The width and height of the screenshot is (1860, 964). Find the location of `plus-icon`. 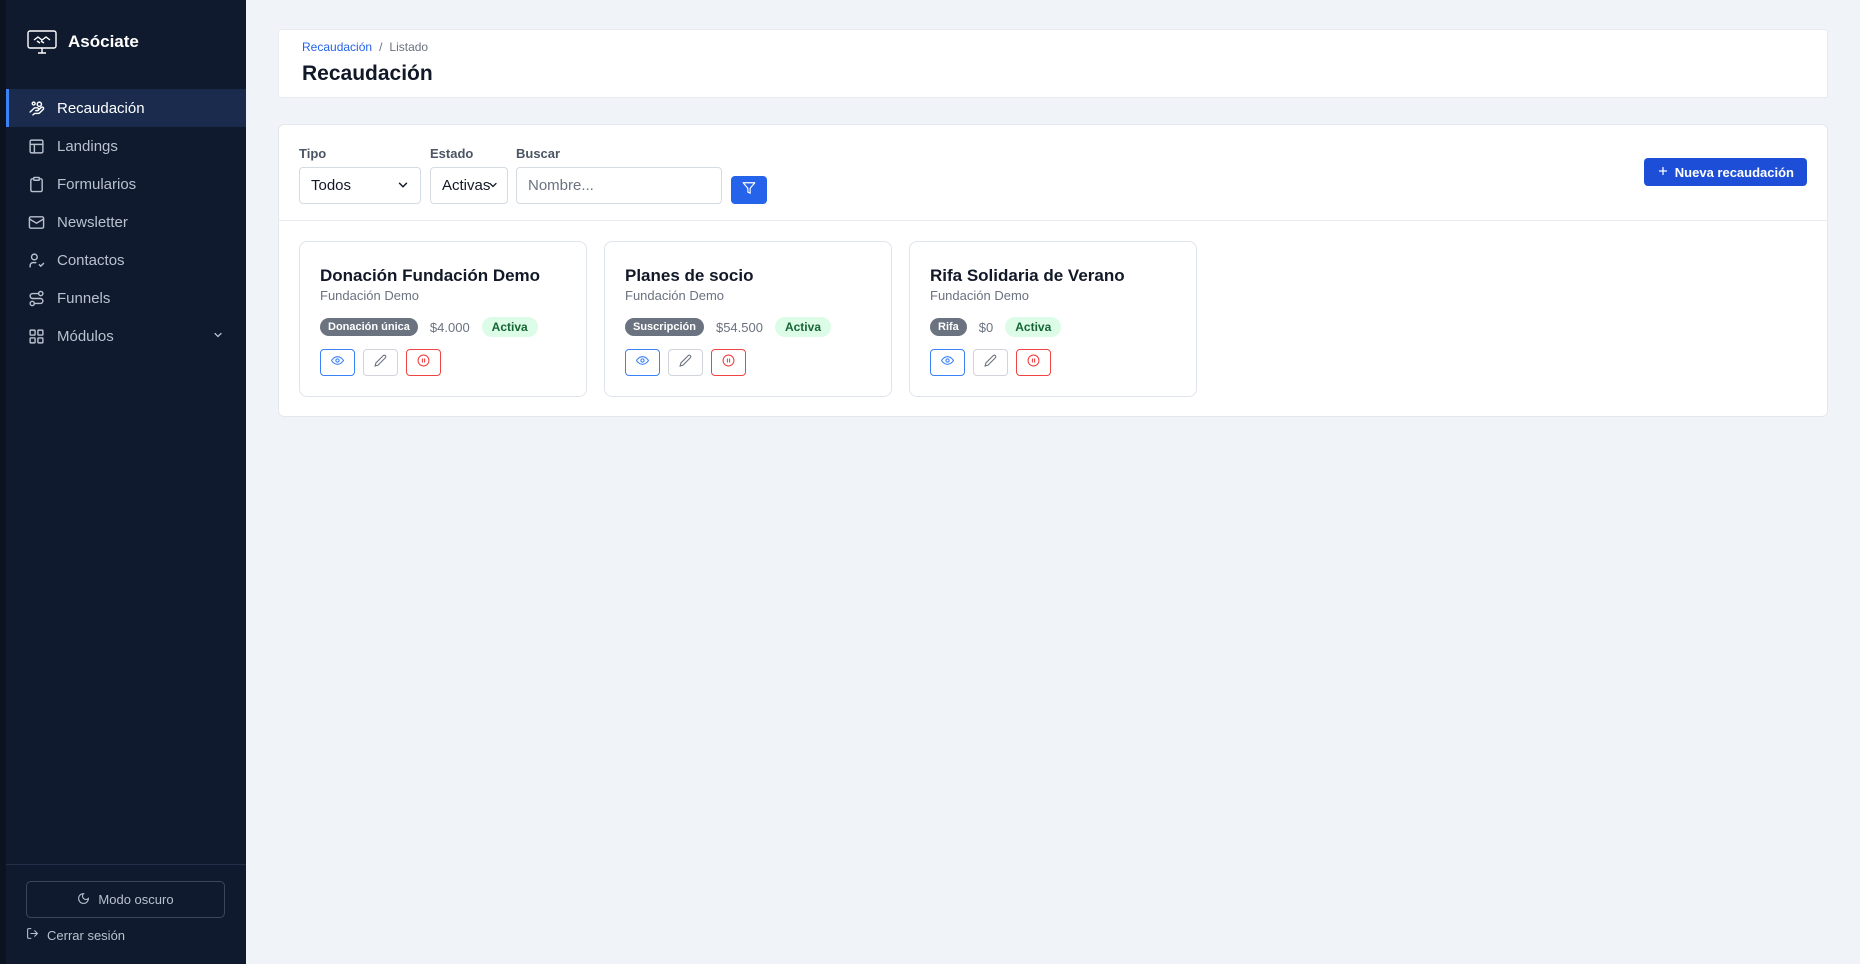

plus-icon is located at coordinates (1663, 172).